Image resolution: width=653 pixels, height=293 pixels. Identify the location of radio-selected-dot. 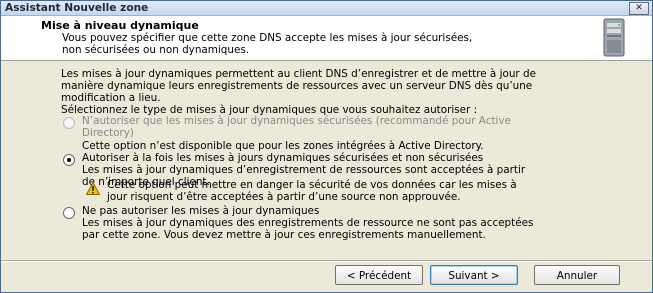
(69, 160).